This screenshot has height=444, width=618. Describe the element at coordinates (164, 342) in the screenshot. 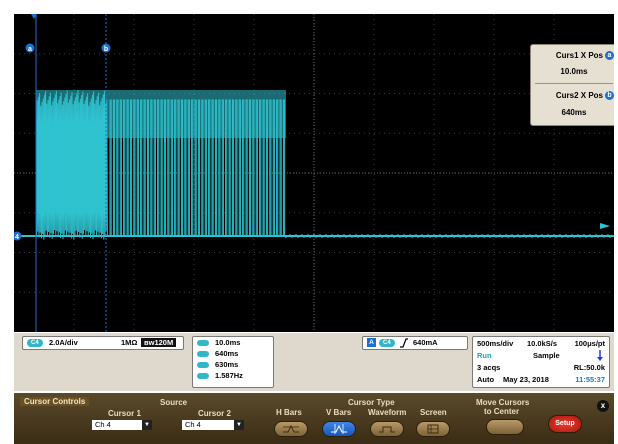

I see `bandwidth-value: 120M` at that location.